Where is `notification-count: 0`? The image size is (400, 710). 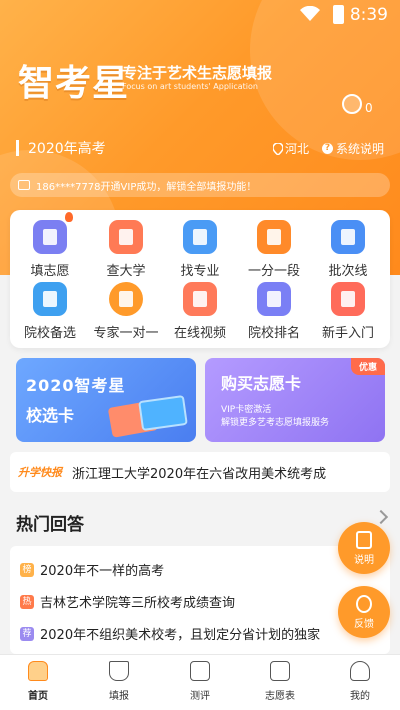 notification-count: 0 is located at coordinates (369, 108).